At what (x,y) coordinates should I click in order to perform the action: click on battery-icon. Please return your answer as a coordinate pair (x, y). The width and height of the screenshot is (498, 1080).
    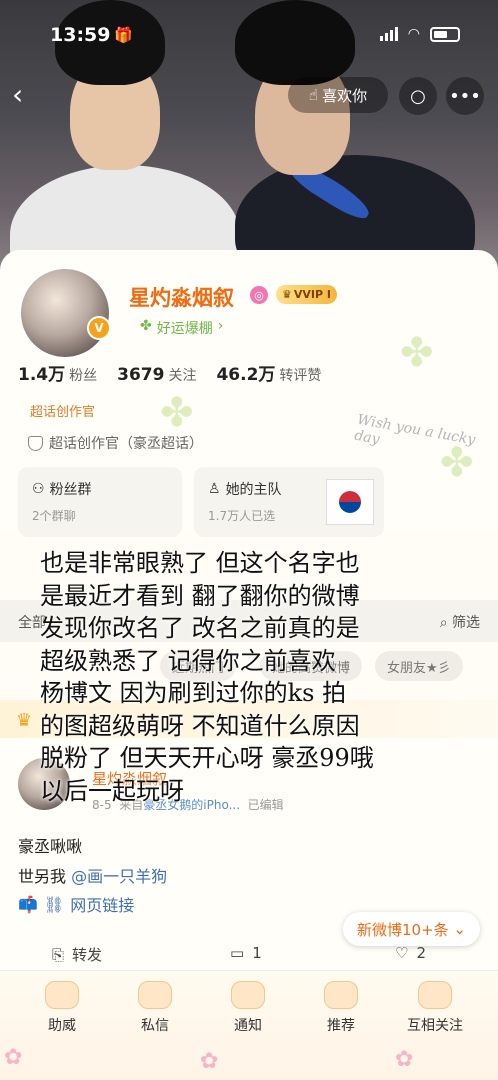
    Looking at the image, I should click on (445, 34).